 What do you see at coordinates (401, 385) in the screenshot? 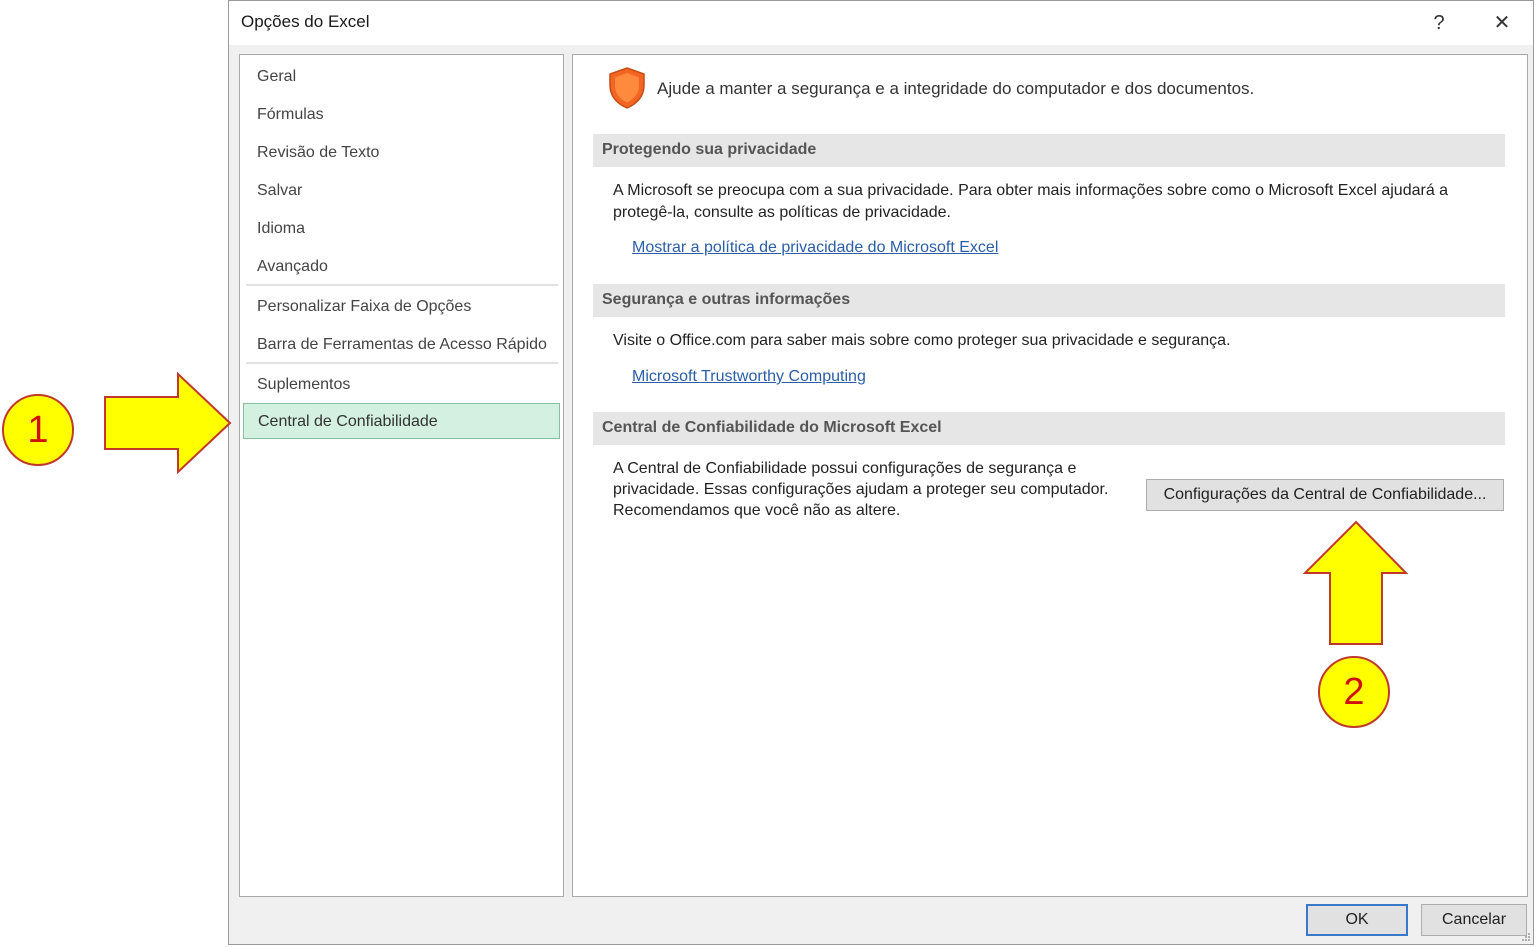
I see `nav-item-suplementos: Suplementos` at bounding box center [401, 385].